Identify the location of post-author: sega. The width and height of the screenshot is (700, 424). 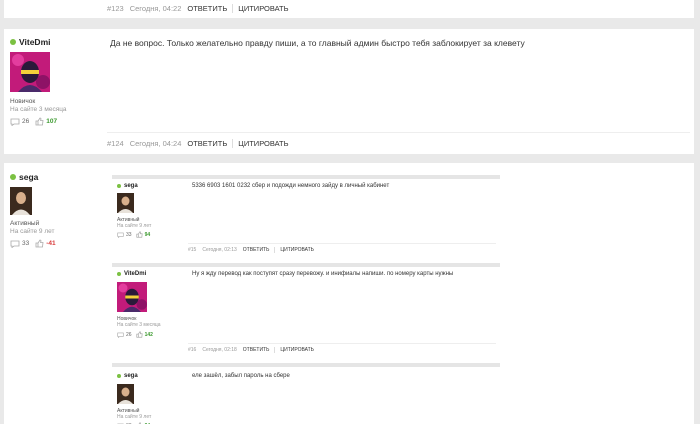
(24, 177).